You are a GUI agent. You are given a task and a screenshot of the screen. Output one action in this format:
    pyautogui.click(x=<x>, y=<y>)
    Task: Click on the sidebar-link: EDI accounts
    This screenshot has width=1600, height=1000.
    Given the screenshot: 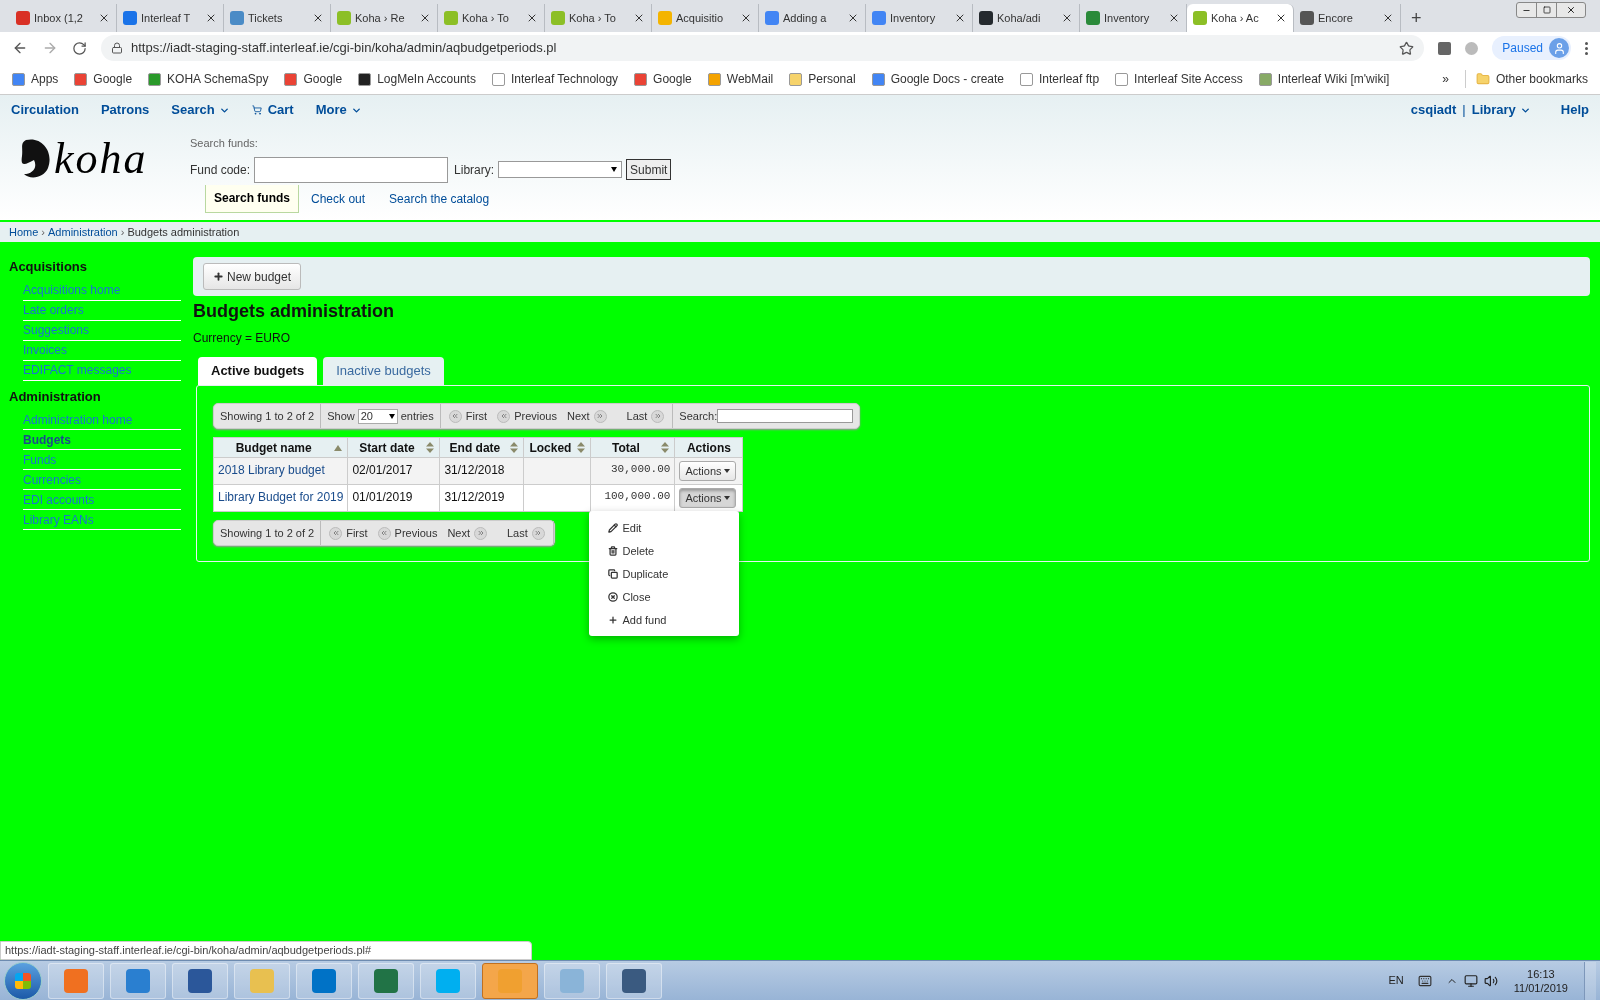 What is the action you would take?
    pyautogui.click(x=102, y=500)
    